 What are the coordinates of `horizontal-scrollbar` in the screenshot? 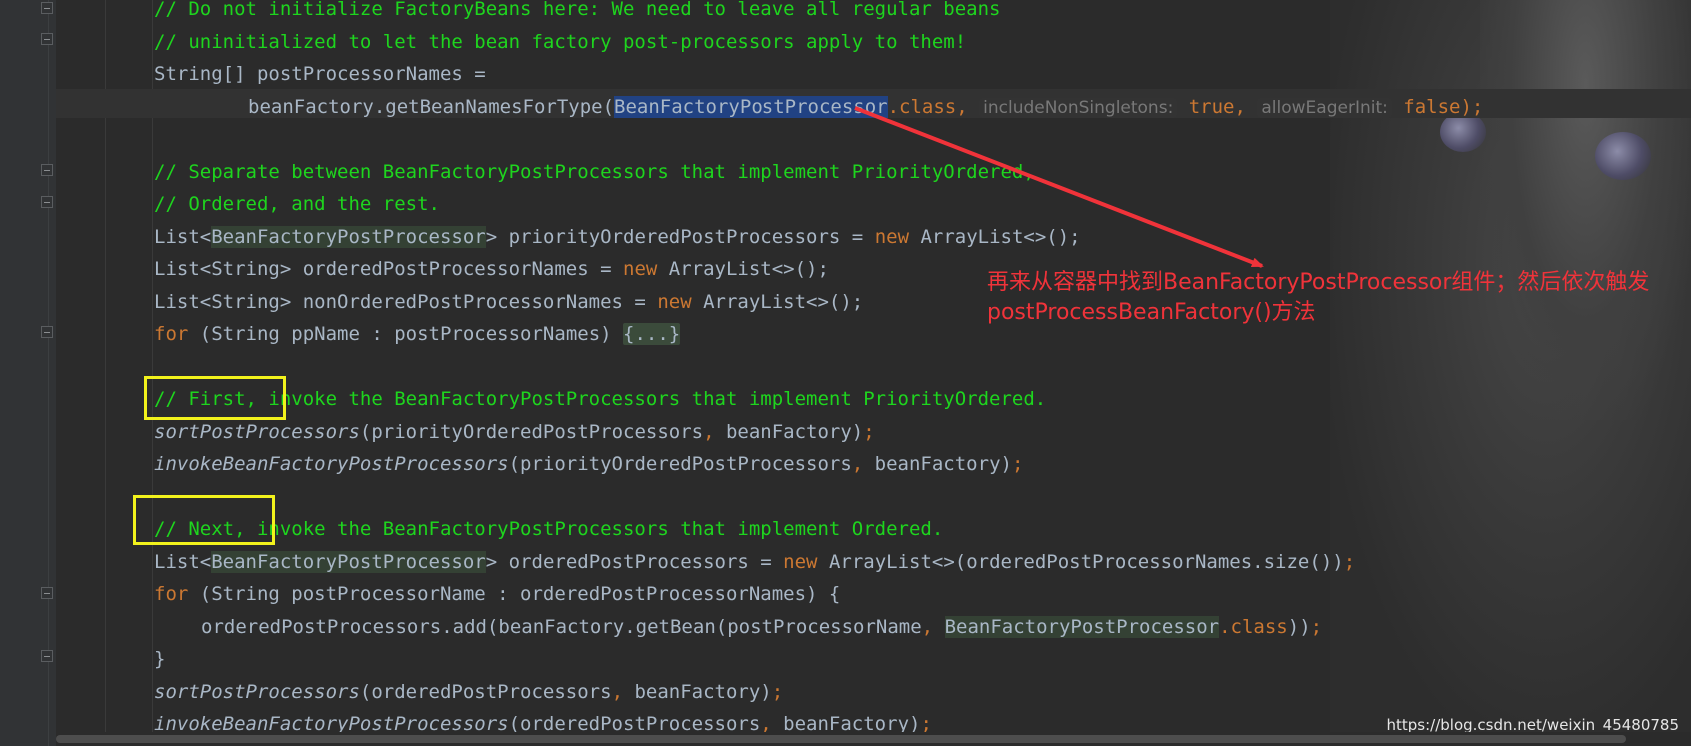 It's located at (873, 739).